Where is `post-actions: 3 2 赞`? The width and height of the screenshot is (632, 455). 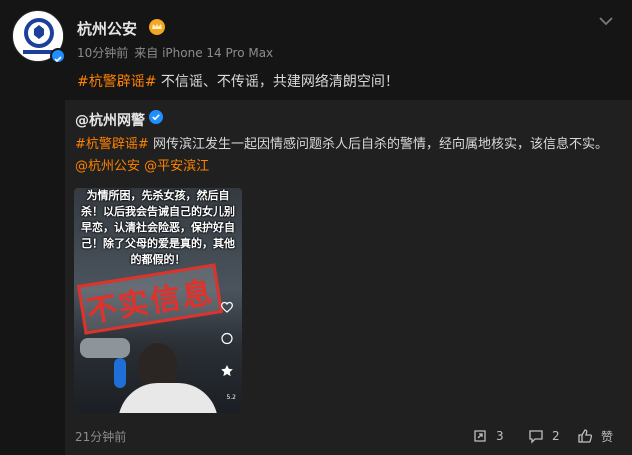
post-actions: 3 2 赞 is located at coordinates (547, 436).